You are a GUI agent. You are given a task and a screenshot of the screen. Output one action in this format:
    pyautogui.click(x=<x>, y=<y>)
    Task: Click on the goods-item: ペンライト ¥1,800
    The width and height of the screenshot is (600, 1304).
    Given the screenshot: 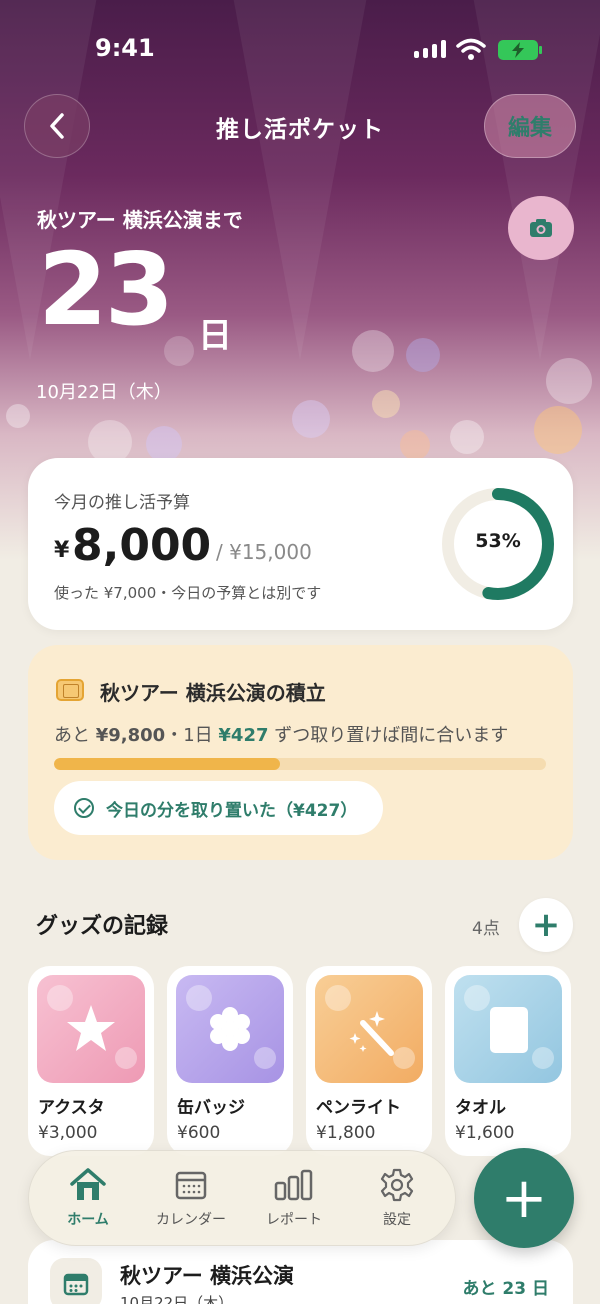 What is the action you would take?
    pyautogui.click(x=369, y=1061)
    